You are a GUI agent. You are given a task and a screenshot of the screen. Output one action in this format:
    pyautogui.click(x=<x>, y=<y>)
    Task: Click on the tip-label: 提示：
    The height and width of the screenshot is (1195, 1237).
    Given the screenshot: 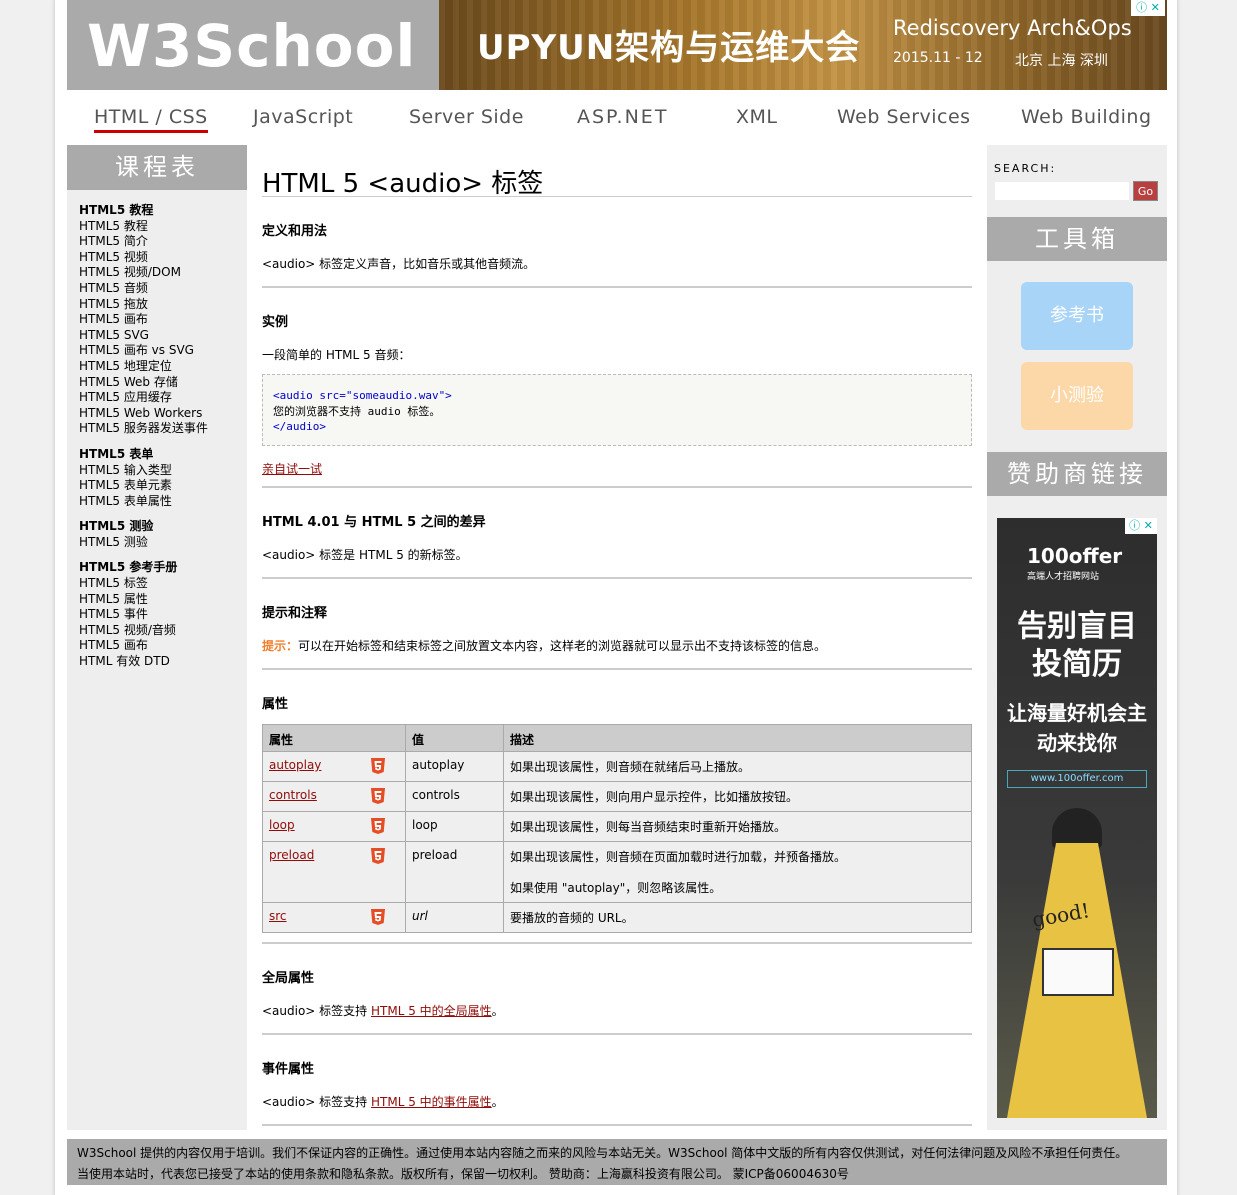 What is the action you would take?
    pyautogui.click(x=280, y=646)
    